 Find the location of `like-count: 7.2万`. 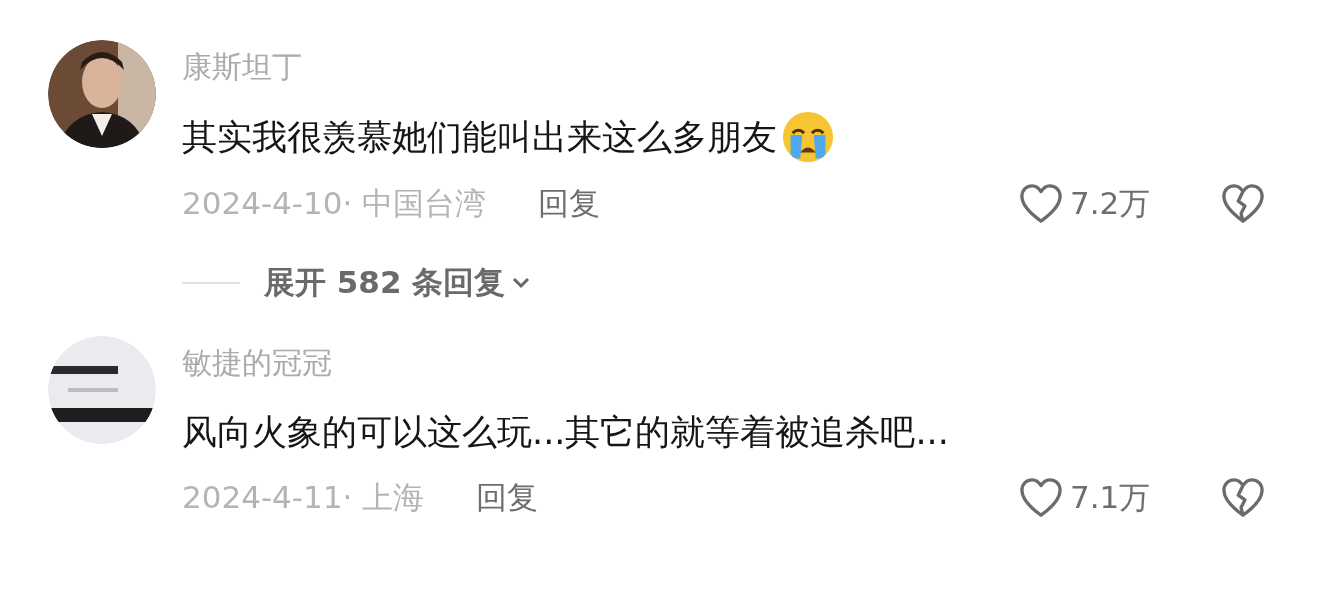

like-count: 7.2万 is located at coordinates (1111, 203).